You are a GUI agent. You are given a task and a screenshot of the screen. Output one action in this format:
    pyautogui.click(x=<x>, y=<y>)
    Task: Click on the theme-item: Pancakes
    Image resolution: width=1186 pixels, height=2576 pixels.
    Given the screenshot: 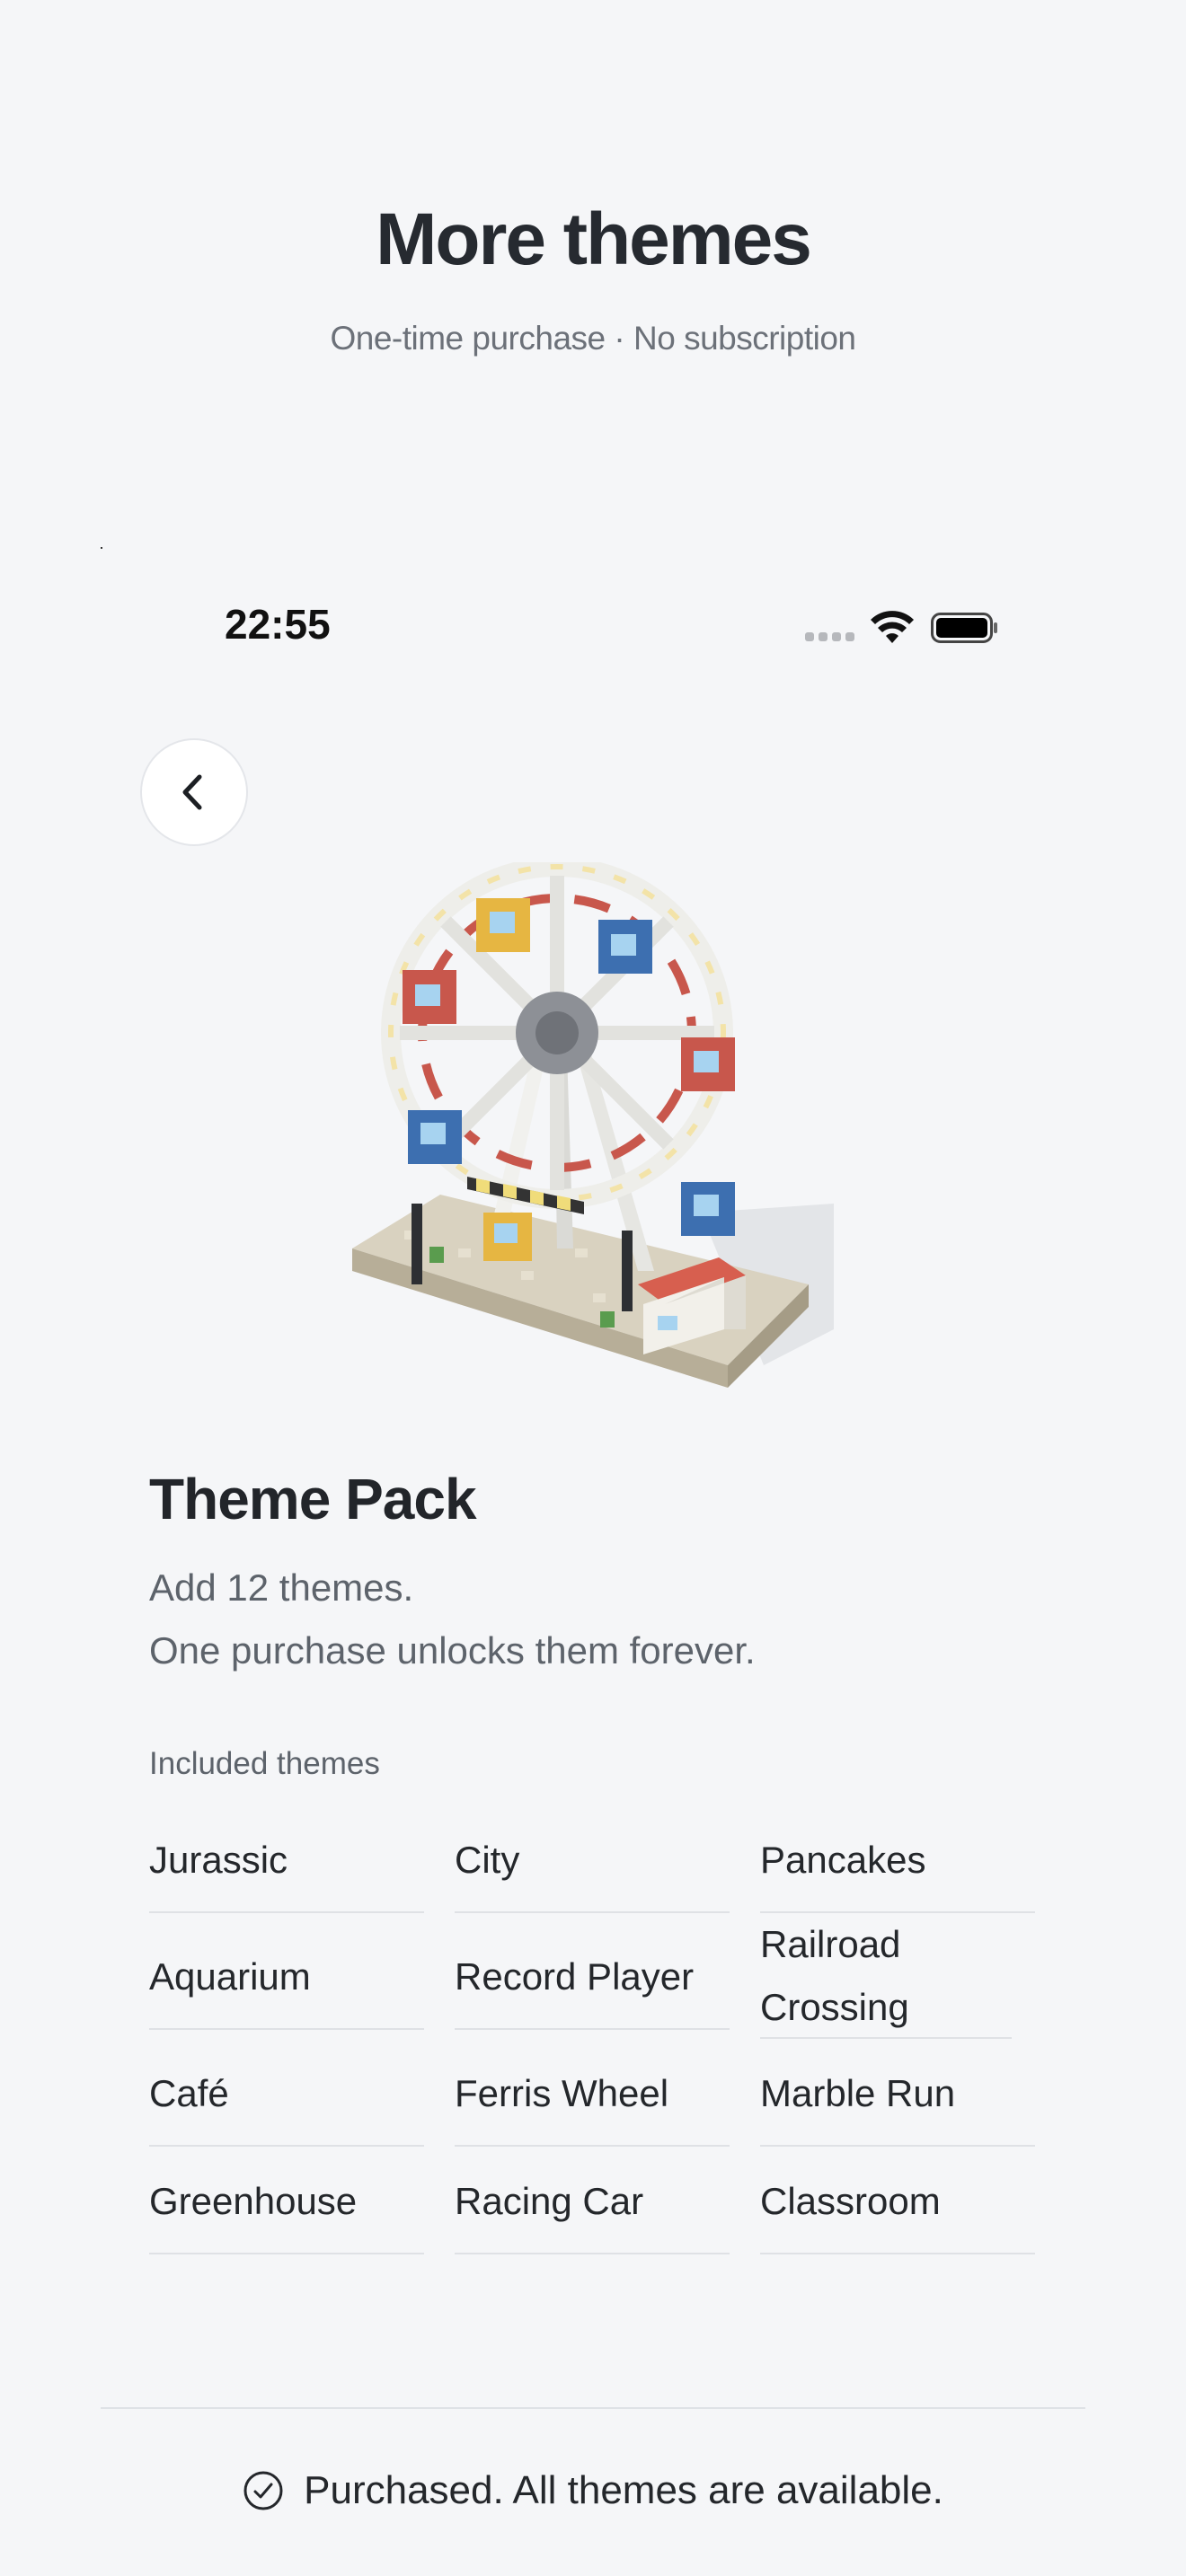 What is the action you would take?
    pyautogui.click(x=897, y=1871)
    